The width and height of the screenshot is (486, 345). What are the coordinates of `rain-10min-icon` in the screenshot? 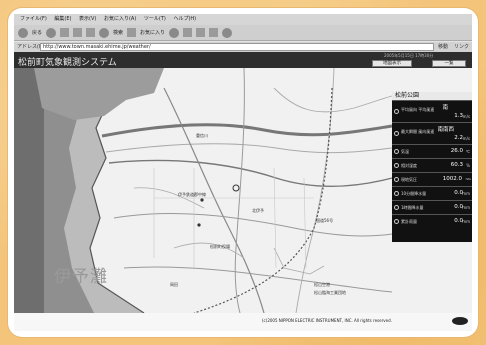 It's located at (396, 193).